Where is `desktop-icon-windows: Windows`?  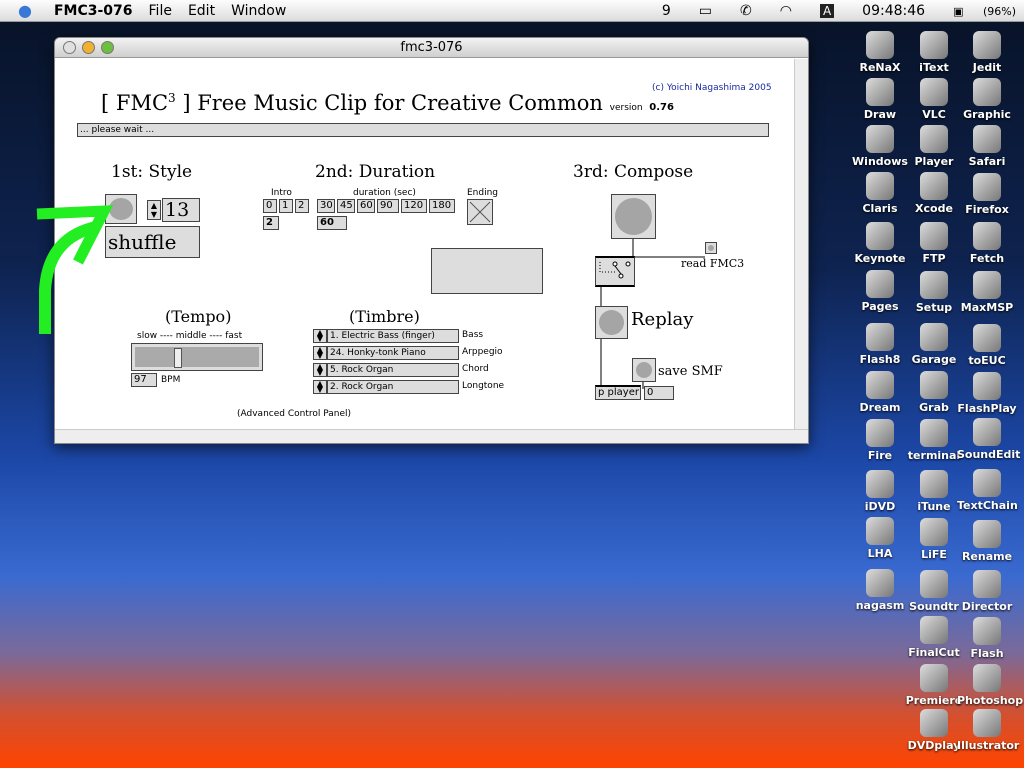 desktop-icon-windows: Windows is located at coordinates (880, 146).